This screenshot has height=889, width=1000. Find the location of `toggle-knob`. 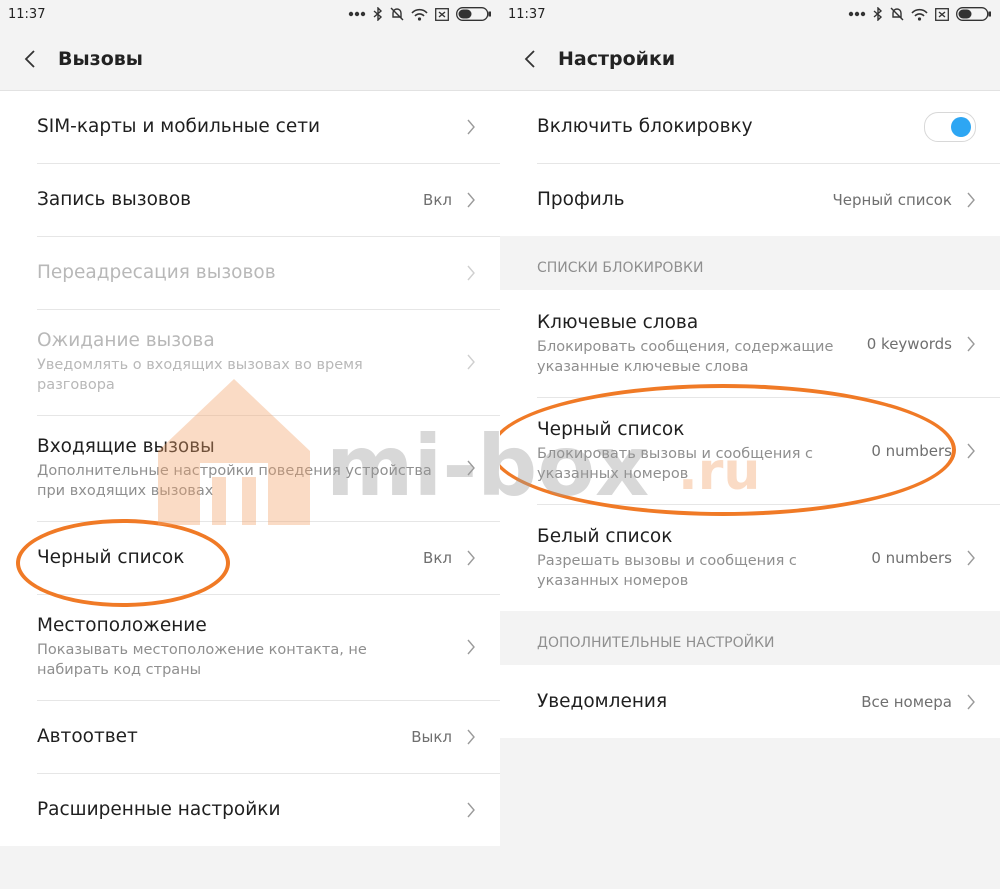

toggle-knob is located at coordinates (961, 127).